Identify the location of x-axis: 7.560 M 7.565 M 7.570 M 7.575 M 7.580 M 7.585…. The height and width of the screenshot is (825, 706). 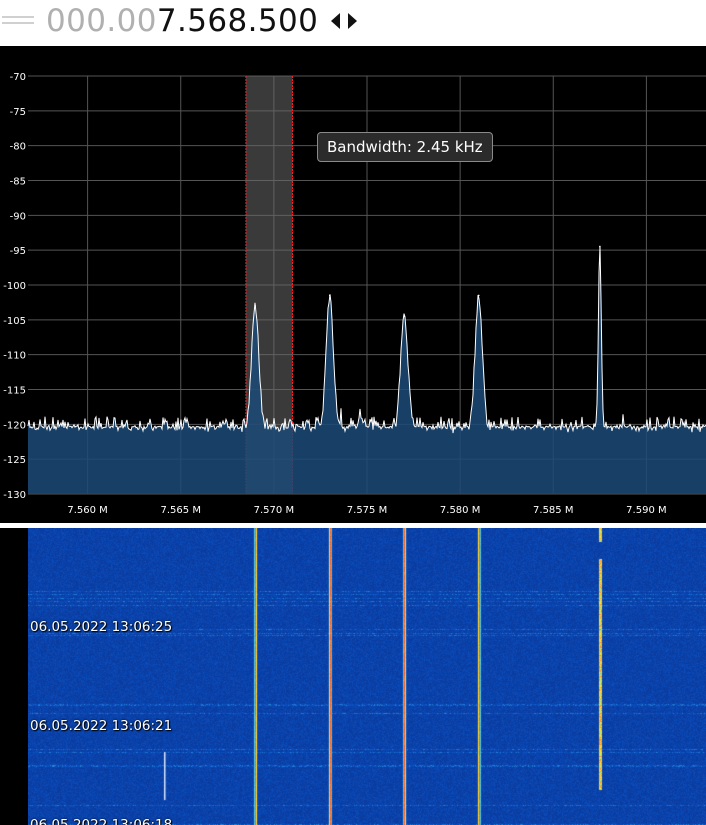
(366, 510).